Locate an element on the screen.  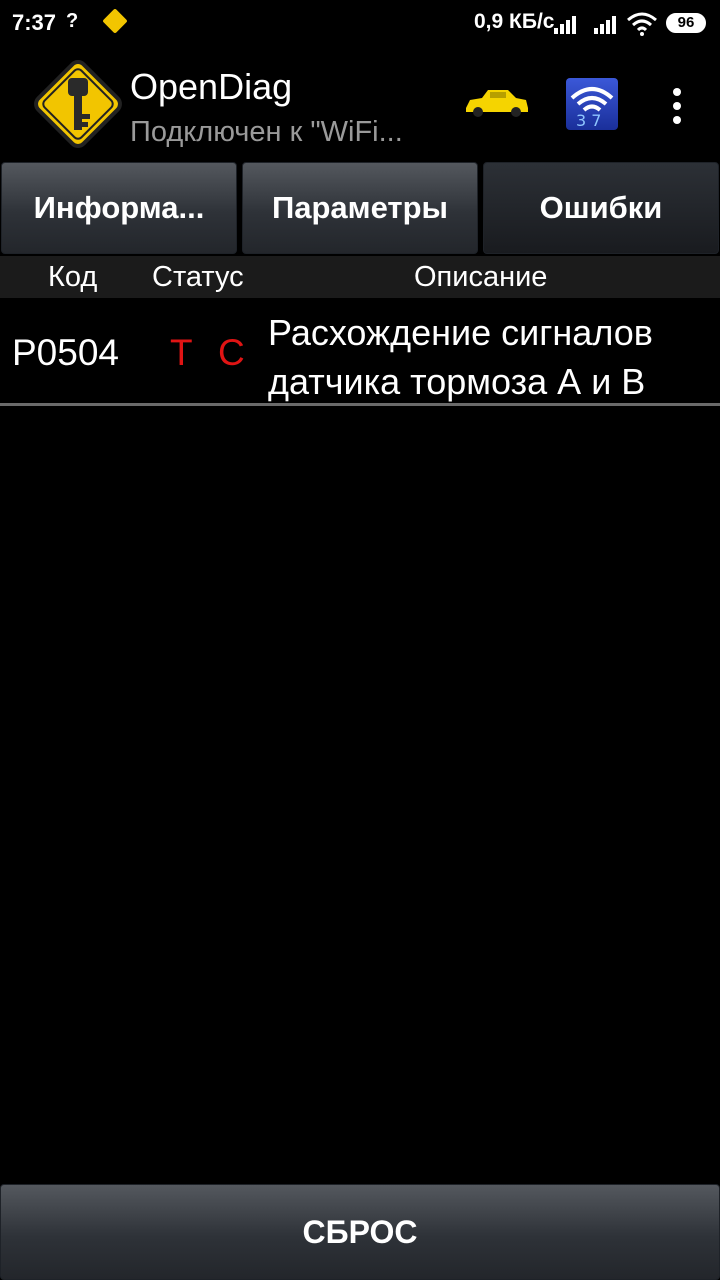
column-header-code: Код is located at coordinates (73, 277).